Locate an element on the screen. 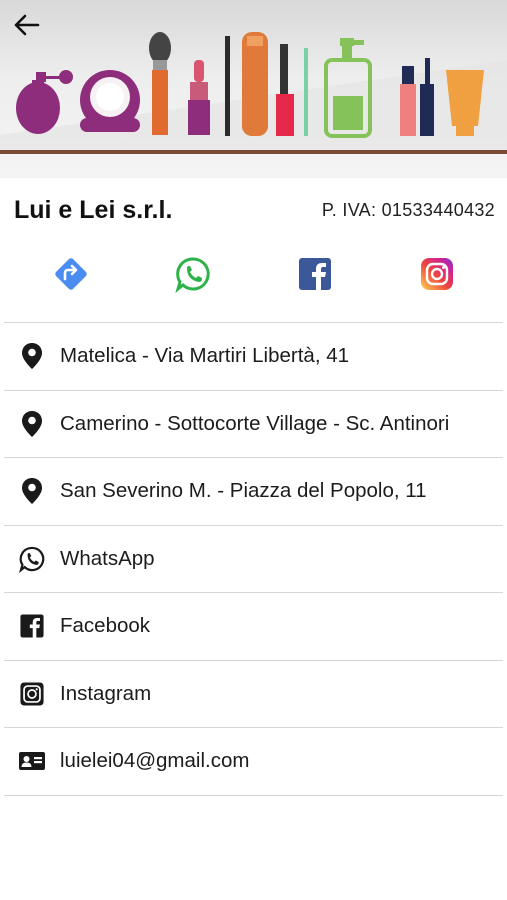 The image size is (507, 900). social-actions is located at coordinates (253, 274).